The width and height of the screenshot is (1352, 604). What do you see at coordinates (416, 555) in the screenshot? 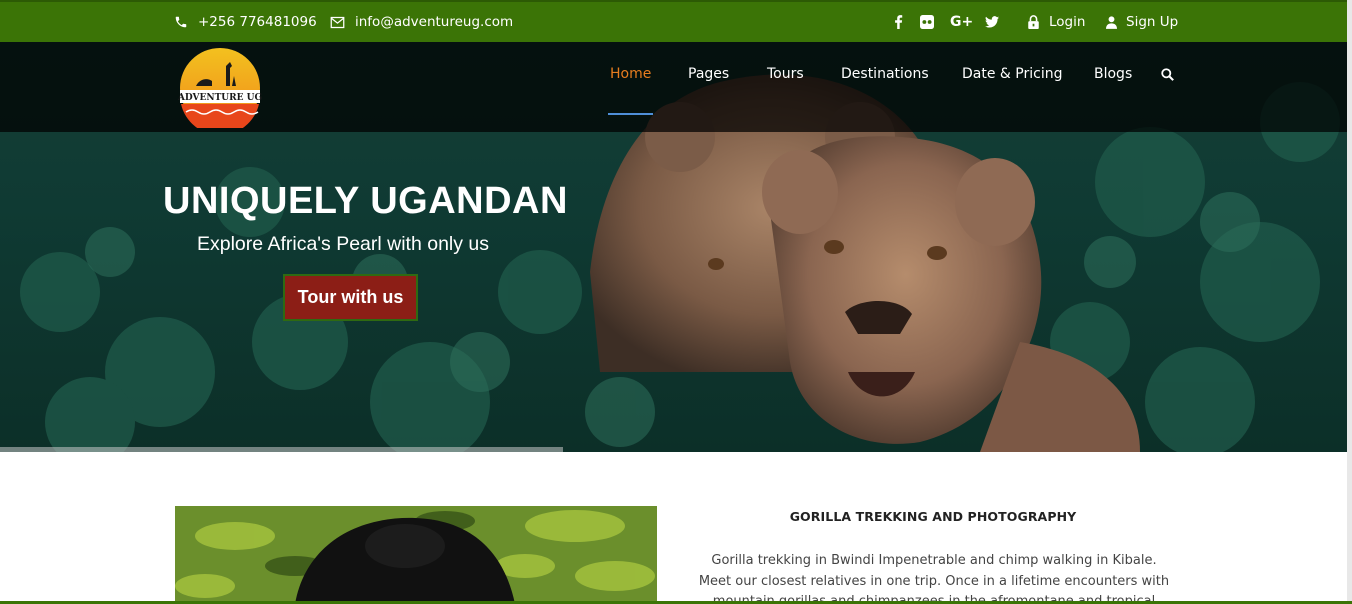
I see `gorilla-photo` at bounding box center [416, 555].